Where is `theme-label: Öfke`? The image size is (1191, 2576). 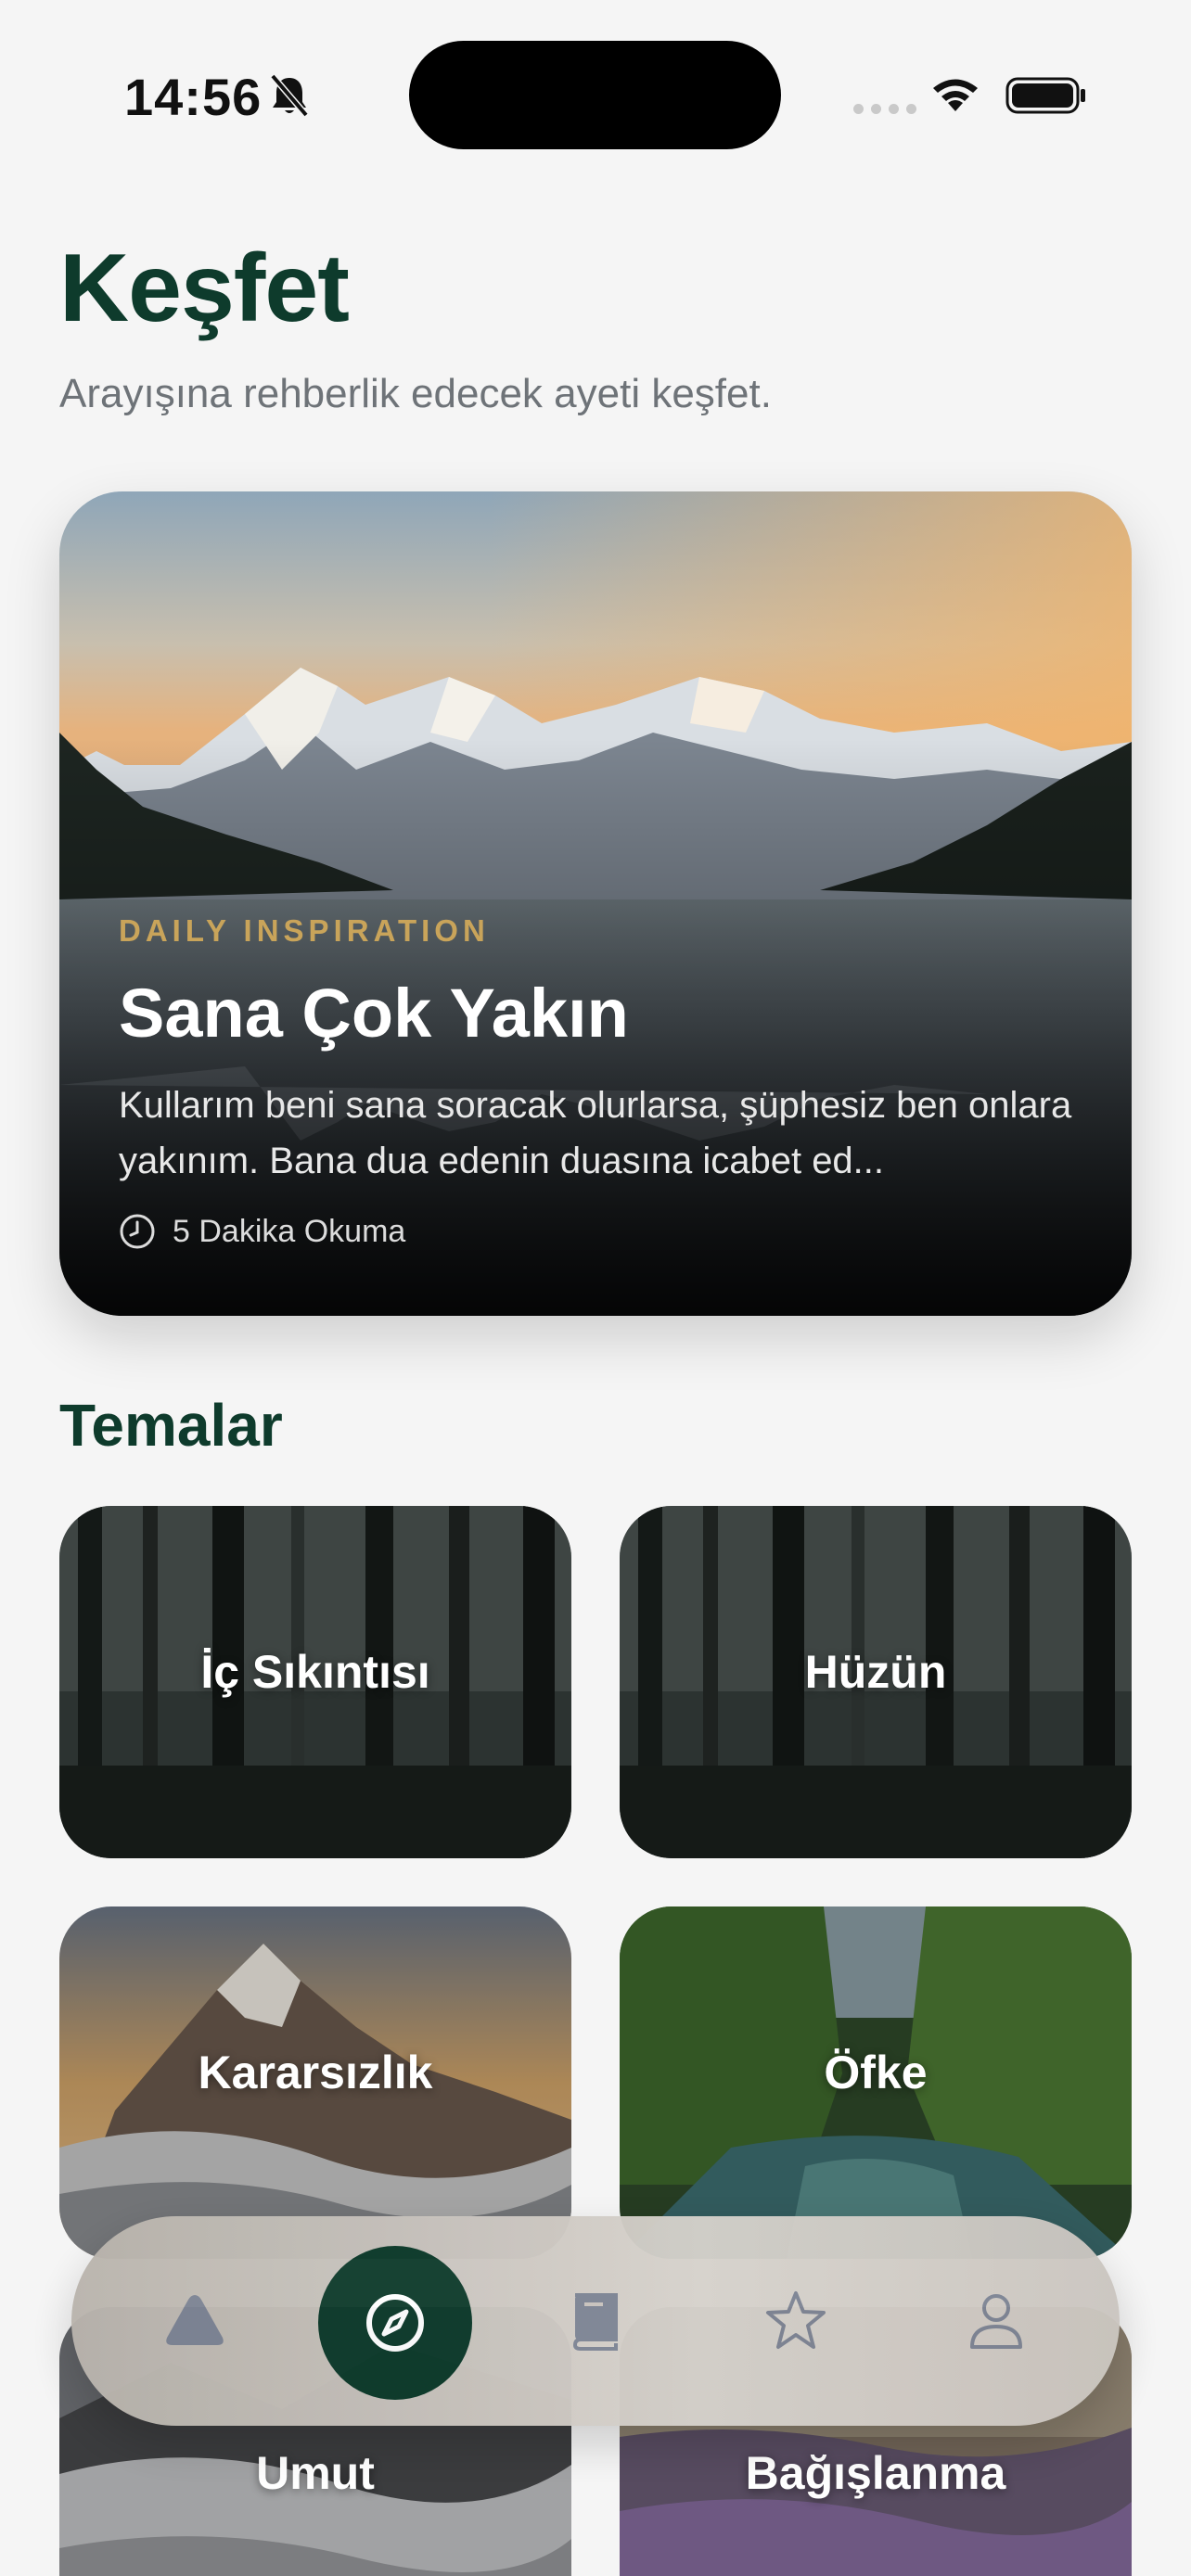 theme-label: Öfke is located at coordinates (876, 2072).